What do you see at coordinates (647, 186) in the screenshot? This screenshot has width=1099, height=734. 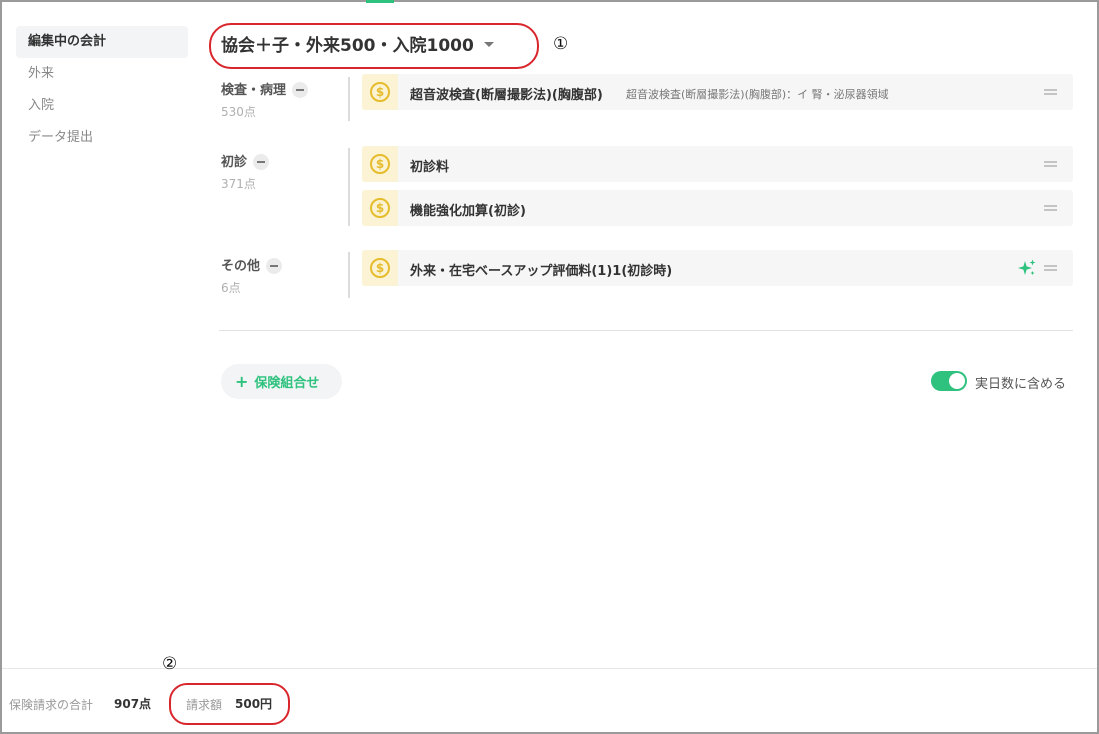 I see `group-first-visit: 初診 371点 $ 初診料 $ 機能強化加算(初診)` at bounding box center [647, 186].